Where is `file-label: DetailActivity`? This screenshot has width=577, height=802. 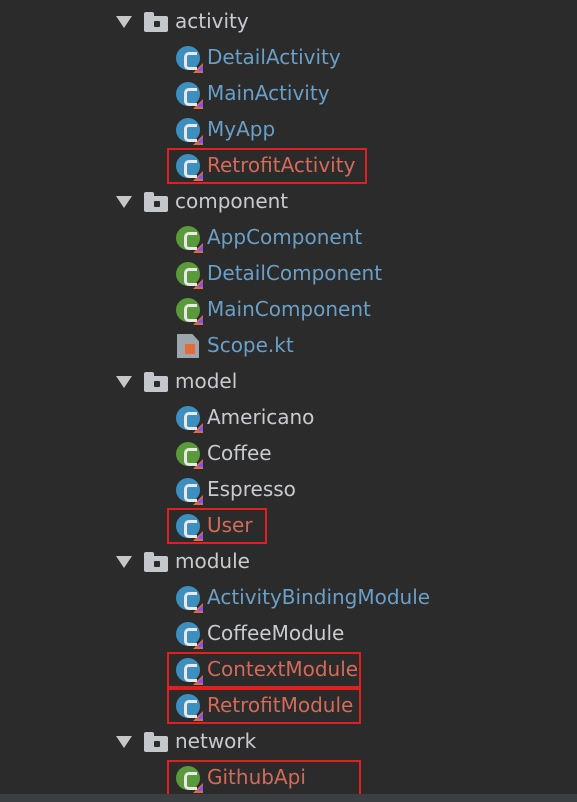
file-label: DetailActivity is located at coordinates (274, 57).